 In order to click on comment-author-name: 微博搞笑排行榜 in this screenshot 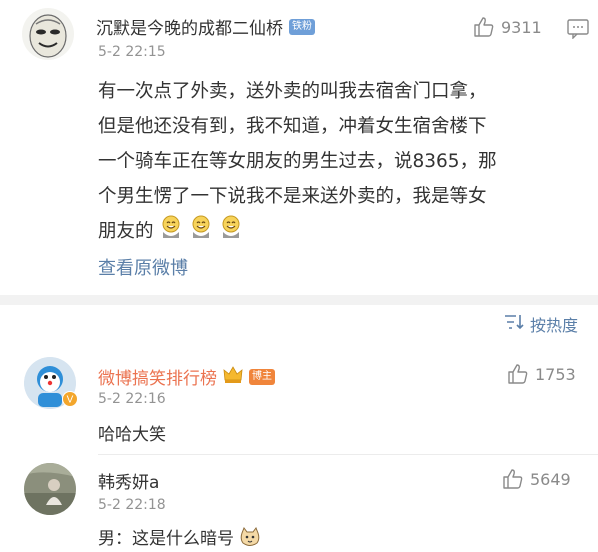, I will do `click(157, 376)`.